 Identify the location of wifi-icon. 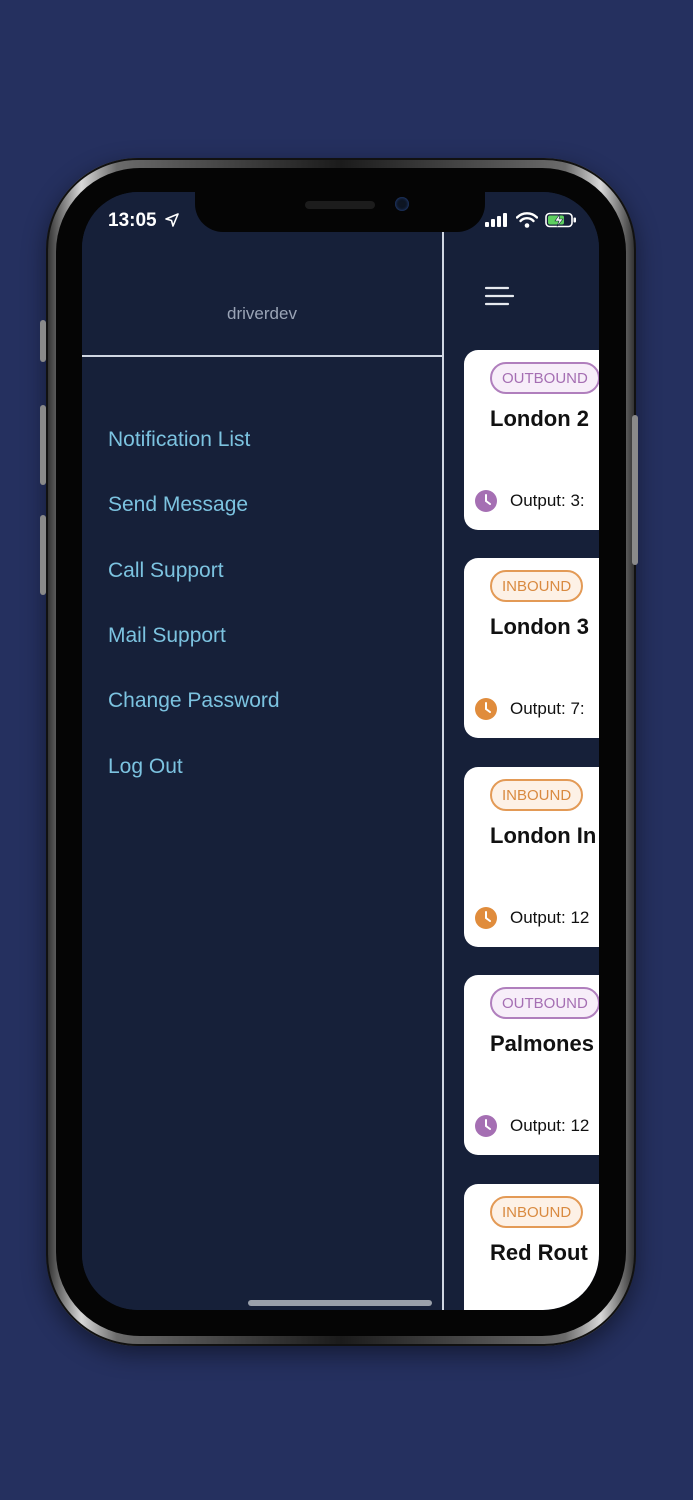
(527, 220).